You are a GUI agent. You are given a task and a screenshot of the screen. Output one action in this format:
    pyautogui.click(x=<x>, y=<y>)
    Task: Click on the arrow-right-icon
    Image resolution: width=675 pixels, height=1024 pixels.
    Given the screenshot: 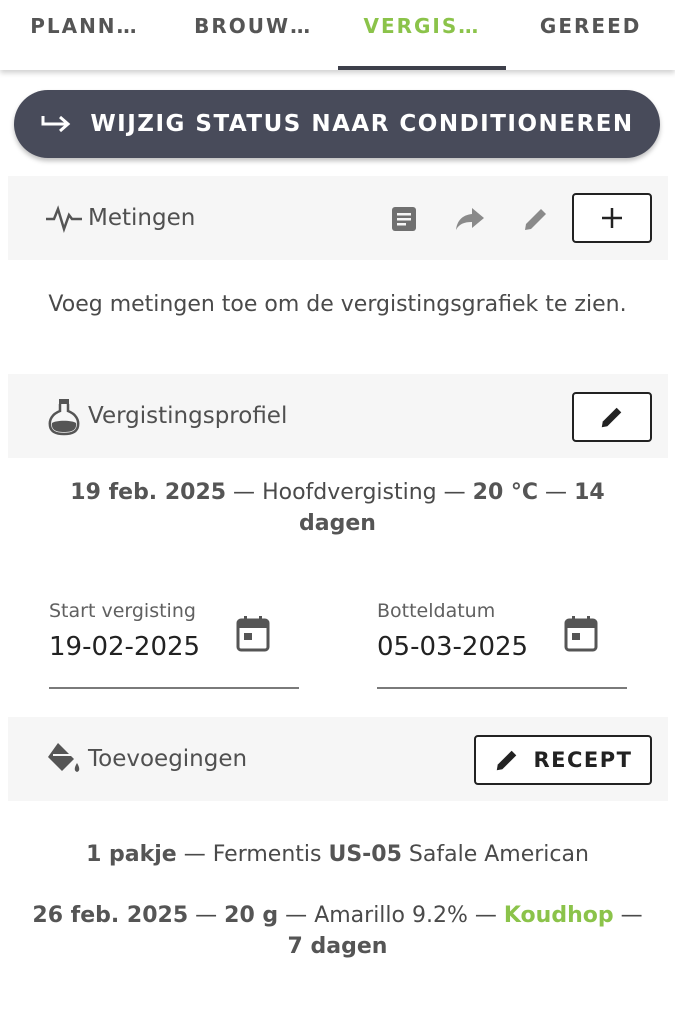 What is the action you would take?
    pyautogui.click(x=56, y=124)
    